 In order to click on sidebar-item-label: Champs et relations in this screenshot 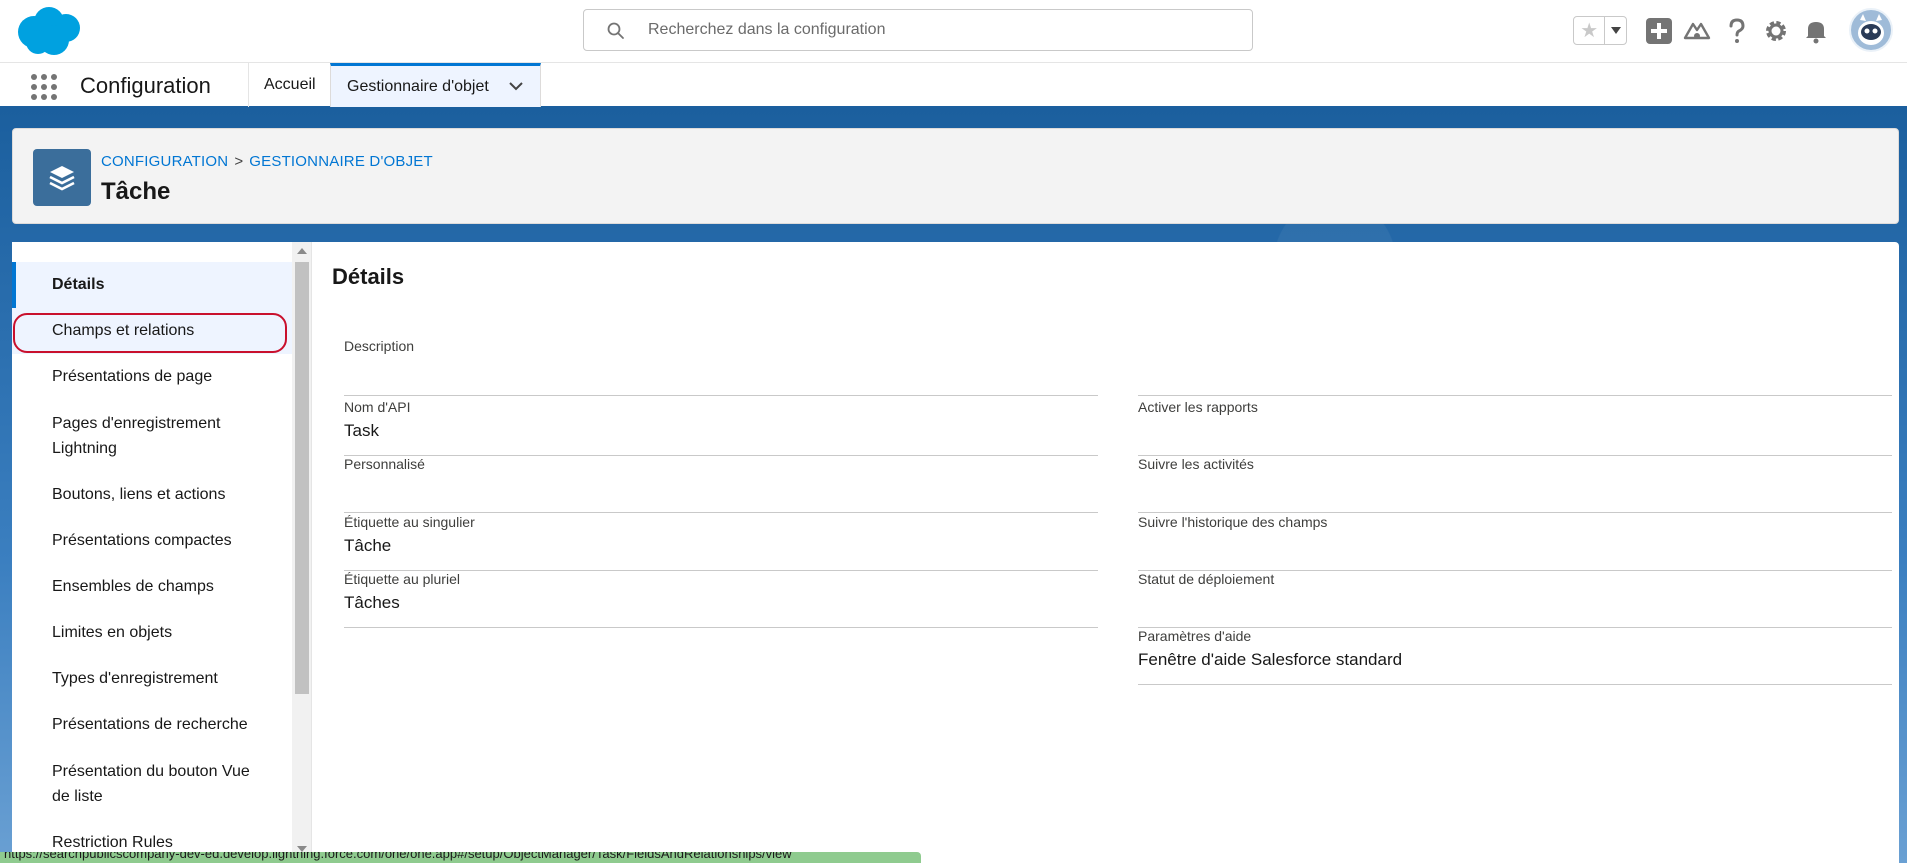, I will do `click(123, 330)`.